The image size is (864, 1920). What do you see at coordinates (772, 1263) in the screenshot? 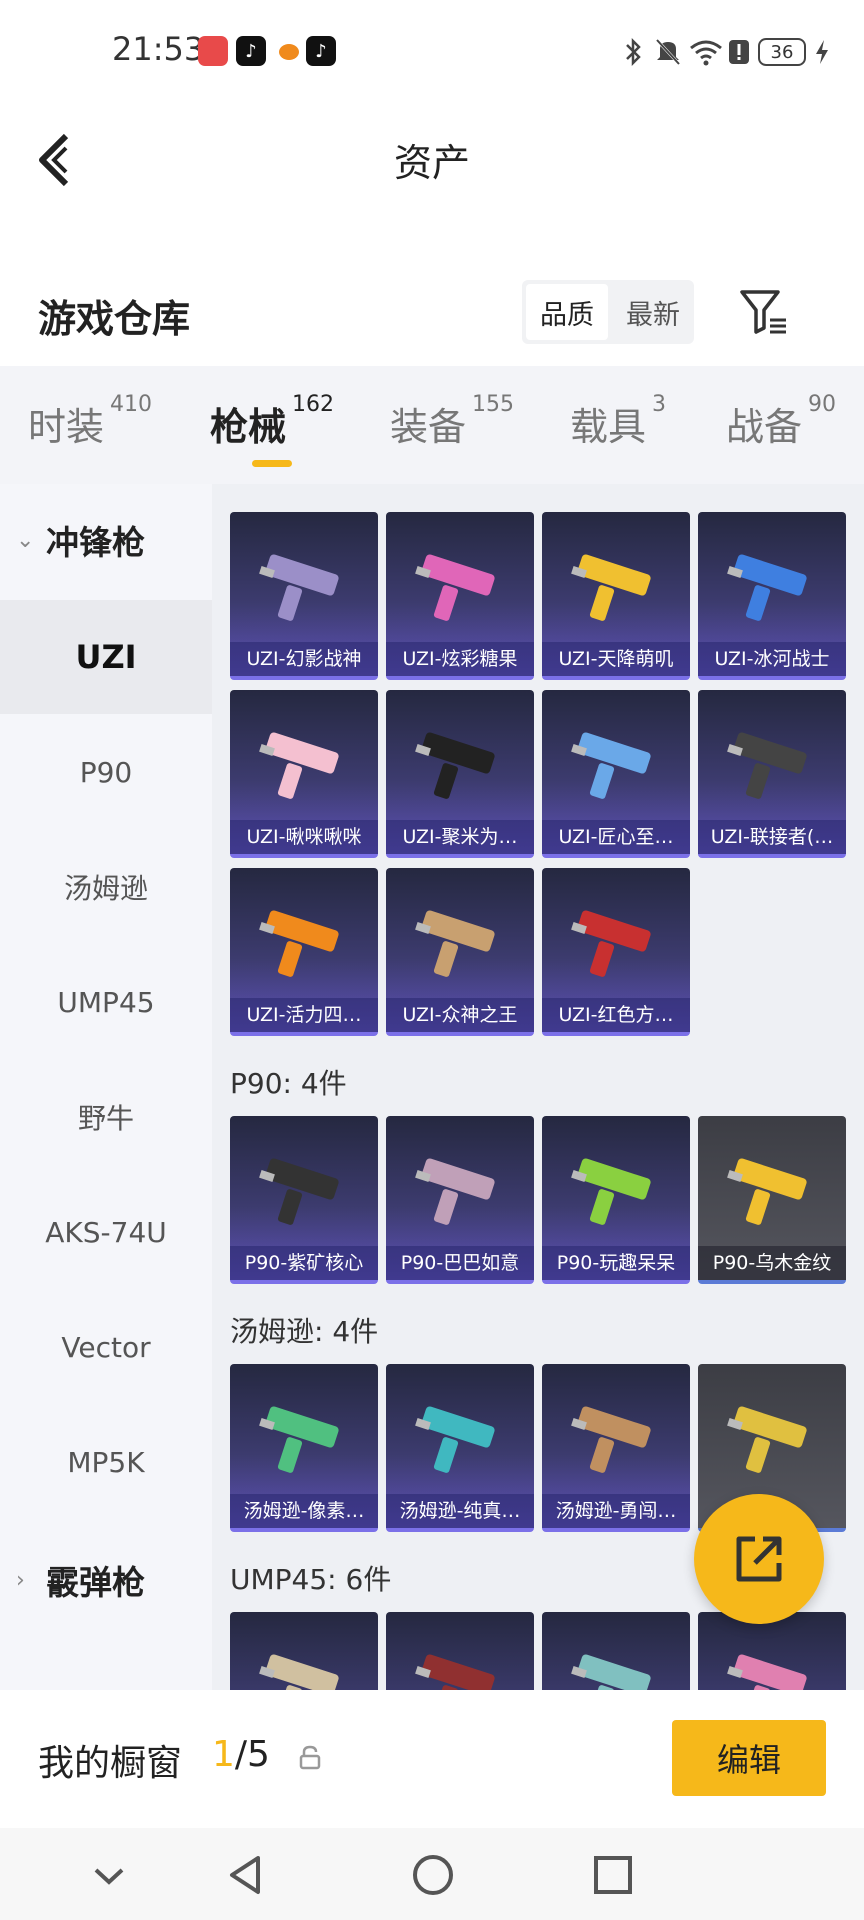
I see `skin-name: P90-乌木金纹` at bounding box center [772, 1263].